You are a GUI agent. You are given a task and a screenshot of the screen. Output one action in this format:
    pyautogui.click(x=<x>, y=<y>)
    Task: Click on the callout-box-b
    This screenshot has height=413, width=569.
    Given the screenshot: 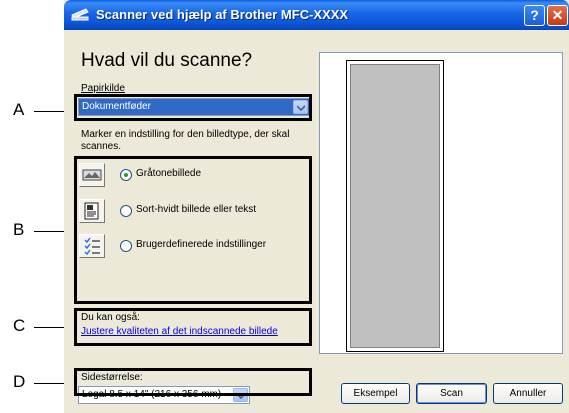 What is the action you would take?
    pyautogui.click(x=193, y=230)
    